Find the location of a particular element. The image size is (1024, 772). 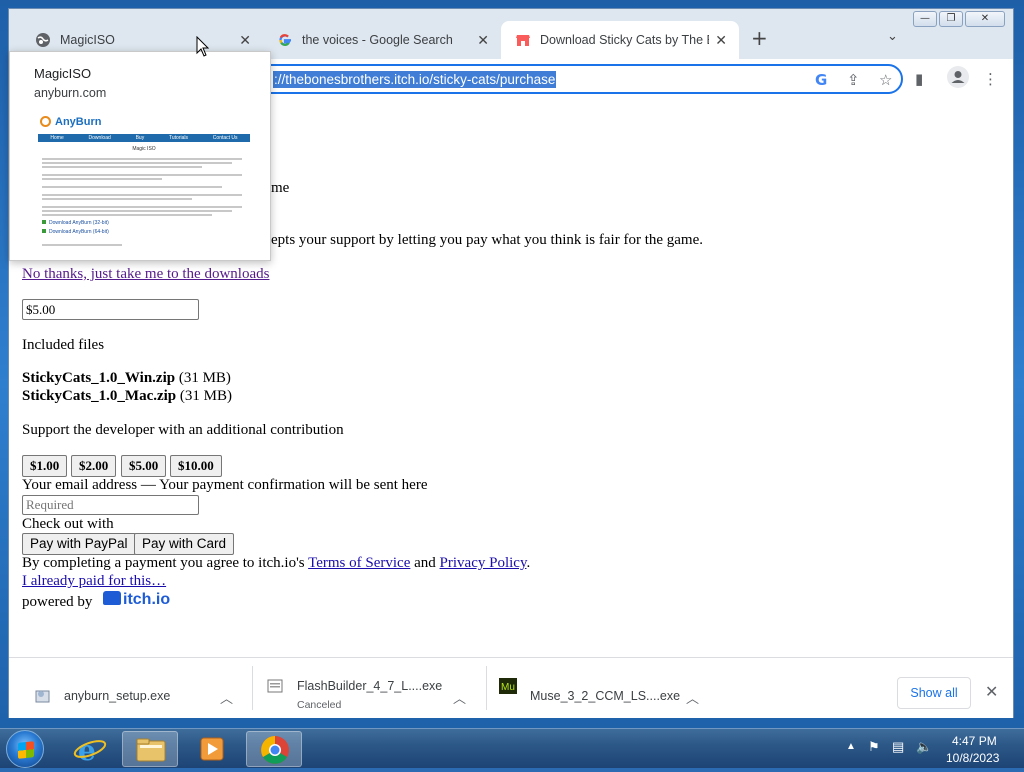

star-icon: ☆ is located at coordinates (885, 80).